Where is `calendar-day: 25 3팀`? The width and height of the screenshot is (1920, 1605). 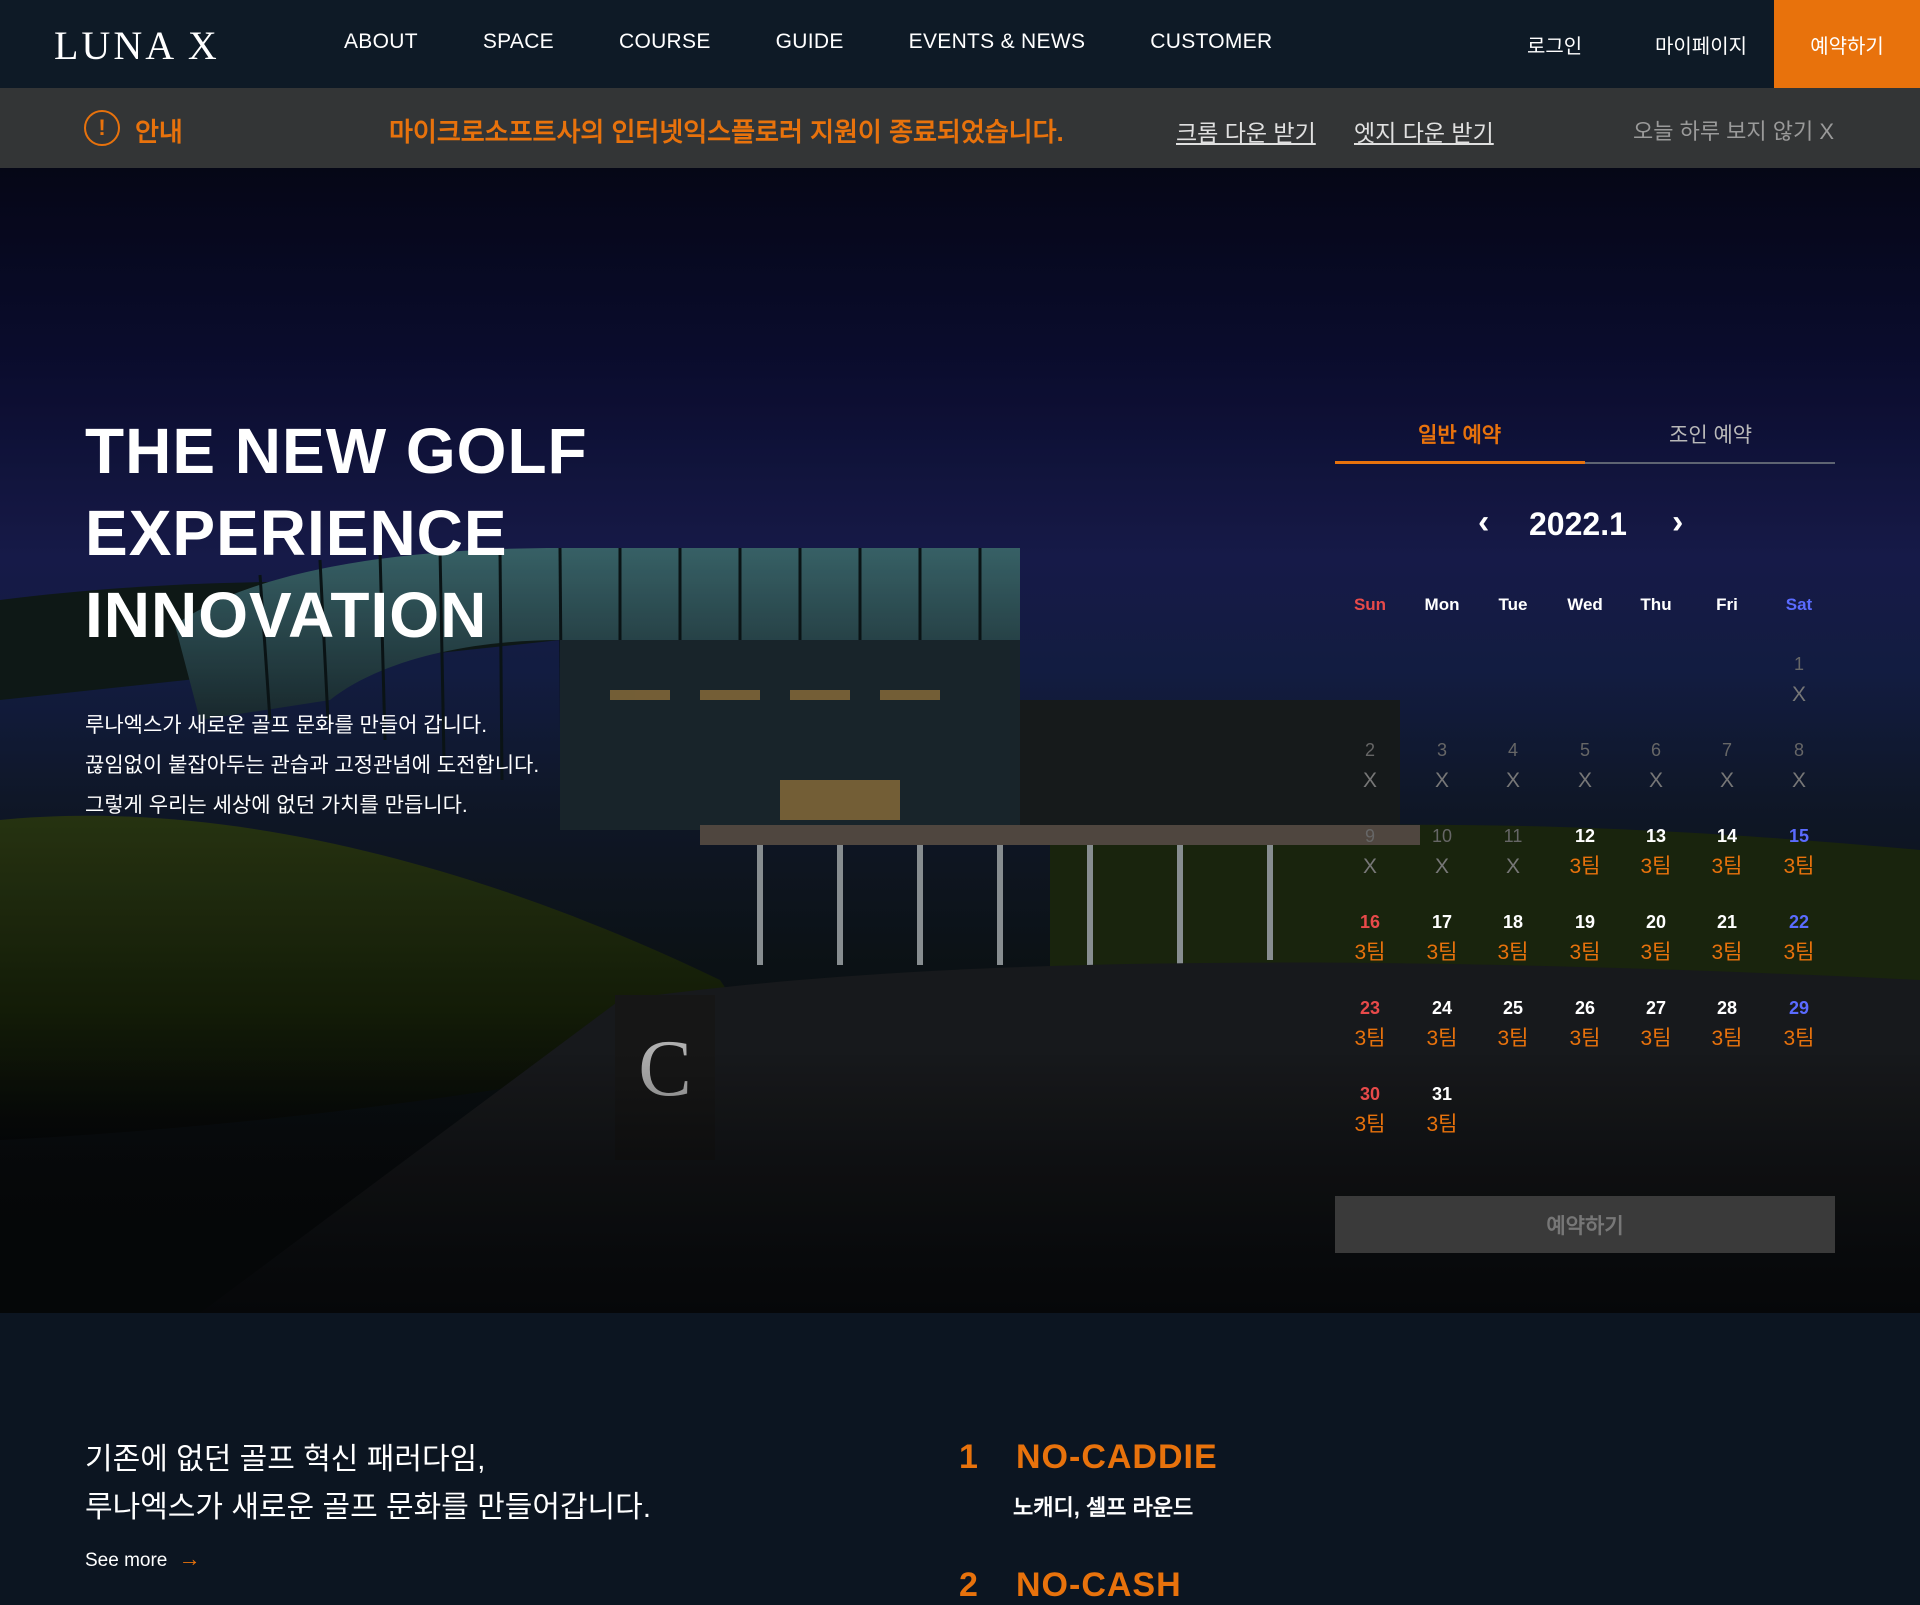 calendar-day: 25 3팀 is located at coordinates (1513, 1025).